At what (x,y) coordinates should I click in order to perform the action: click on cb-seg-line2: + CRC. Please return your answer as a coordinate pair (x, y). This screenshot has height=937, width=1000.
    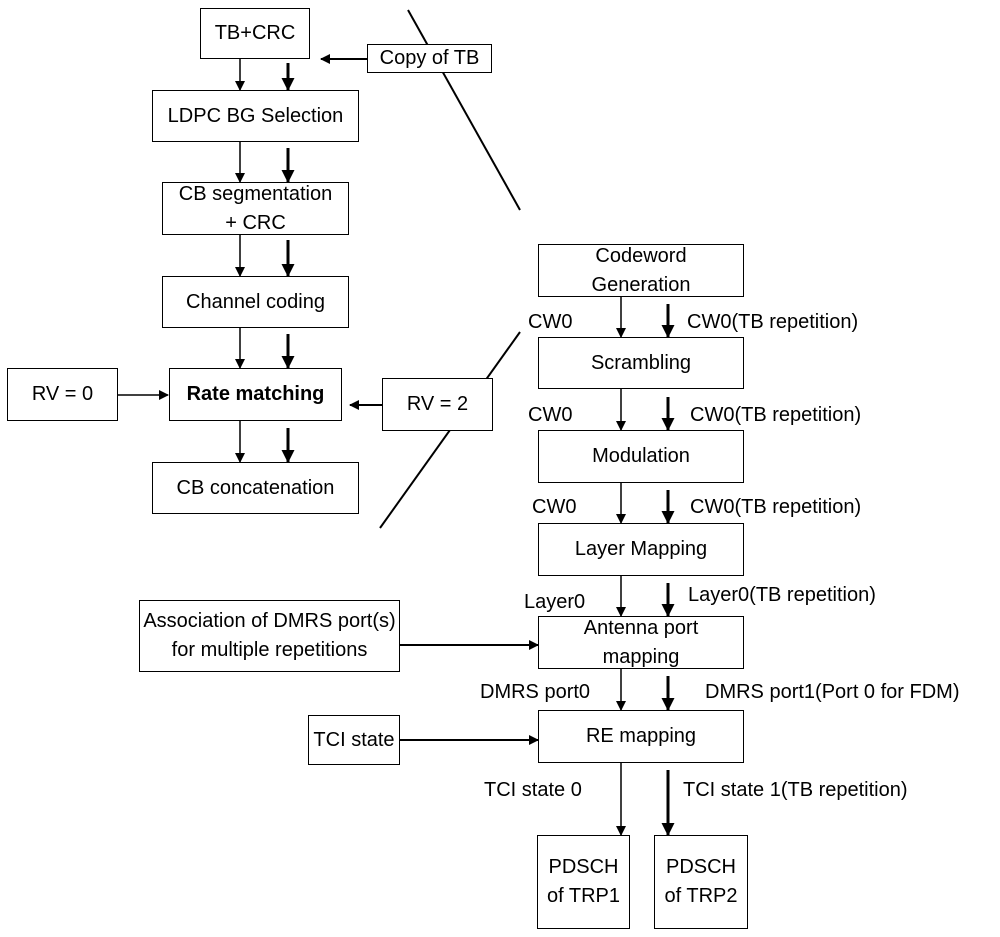
    Looking at the image, I should click on (255, 222).